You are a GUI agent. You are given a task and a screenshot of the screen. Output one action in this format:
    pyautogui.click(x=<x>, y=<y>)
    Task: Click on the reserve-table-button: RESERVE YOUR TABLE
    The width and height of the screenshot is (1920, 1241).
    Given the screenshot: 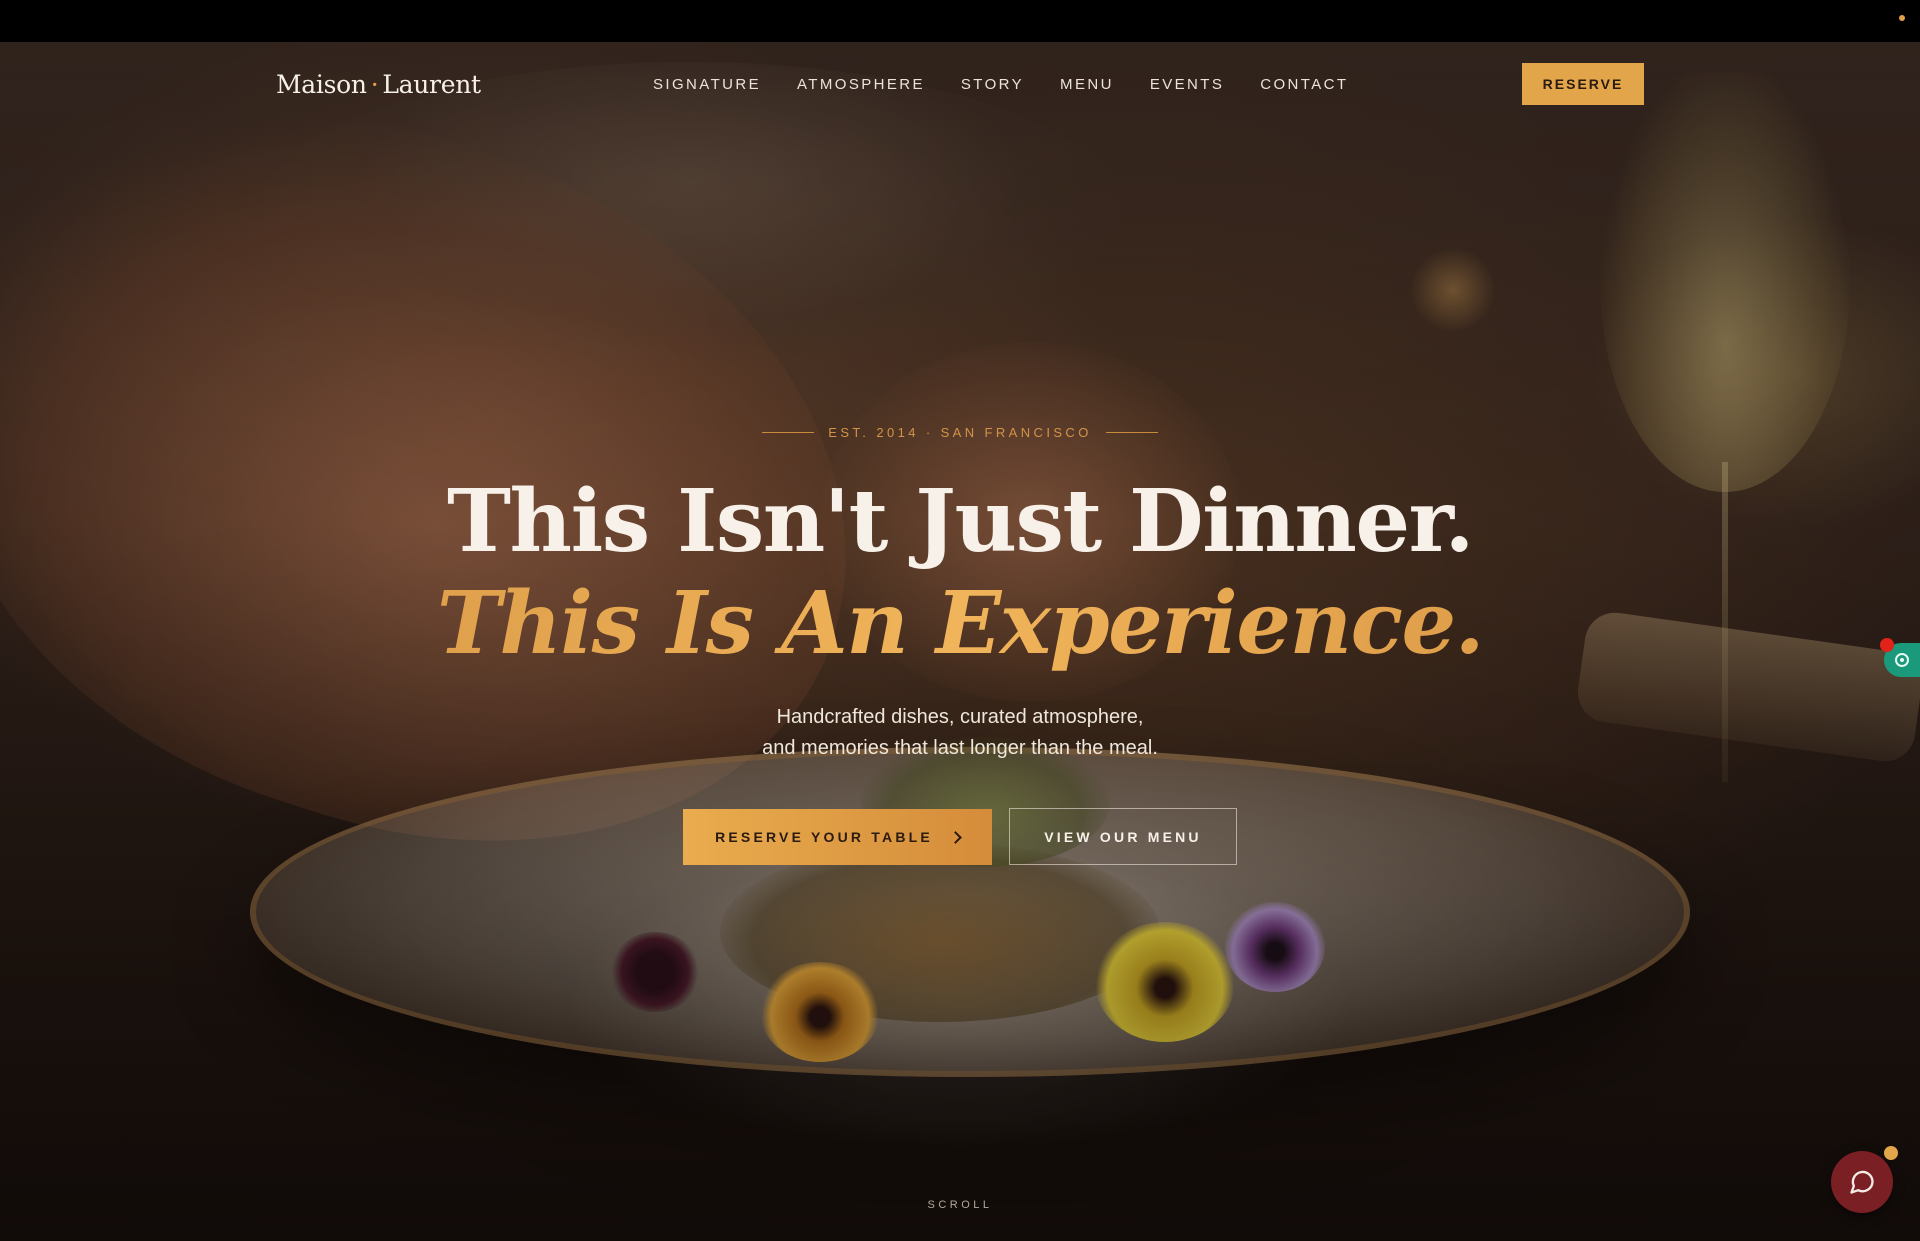 What is the action you would take?
    pyautogui.click(x=837, y=837)
    